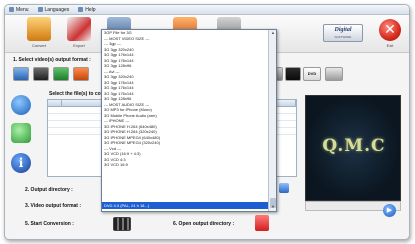 Image resolution: width=415 pixels, height=244 pixels. What do you see at coordinates (185, 165) in the screenshot?
I see `dropdown-option: 3G VCD 16:9` at bounding box center [185, 165].